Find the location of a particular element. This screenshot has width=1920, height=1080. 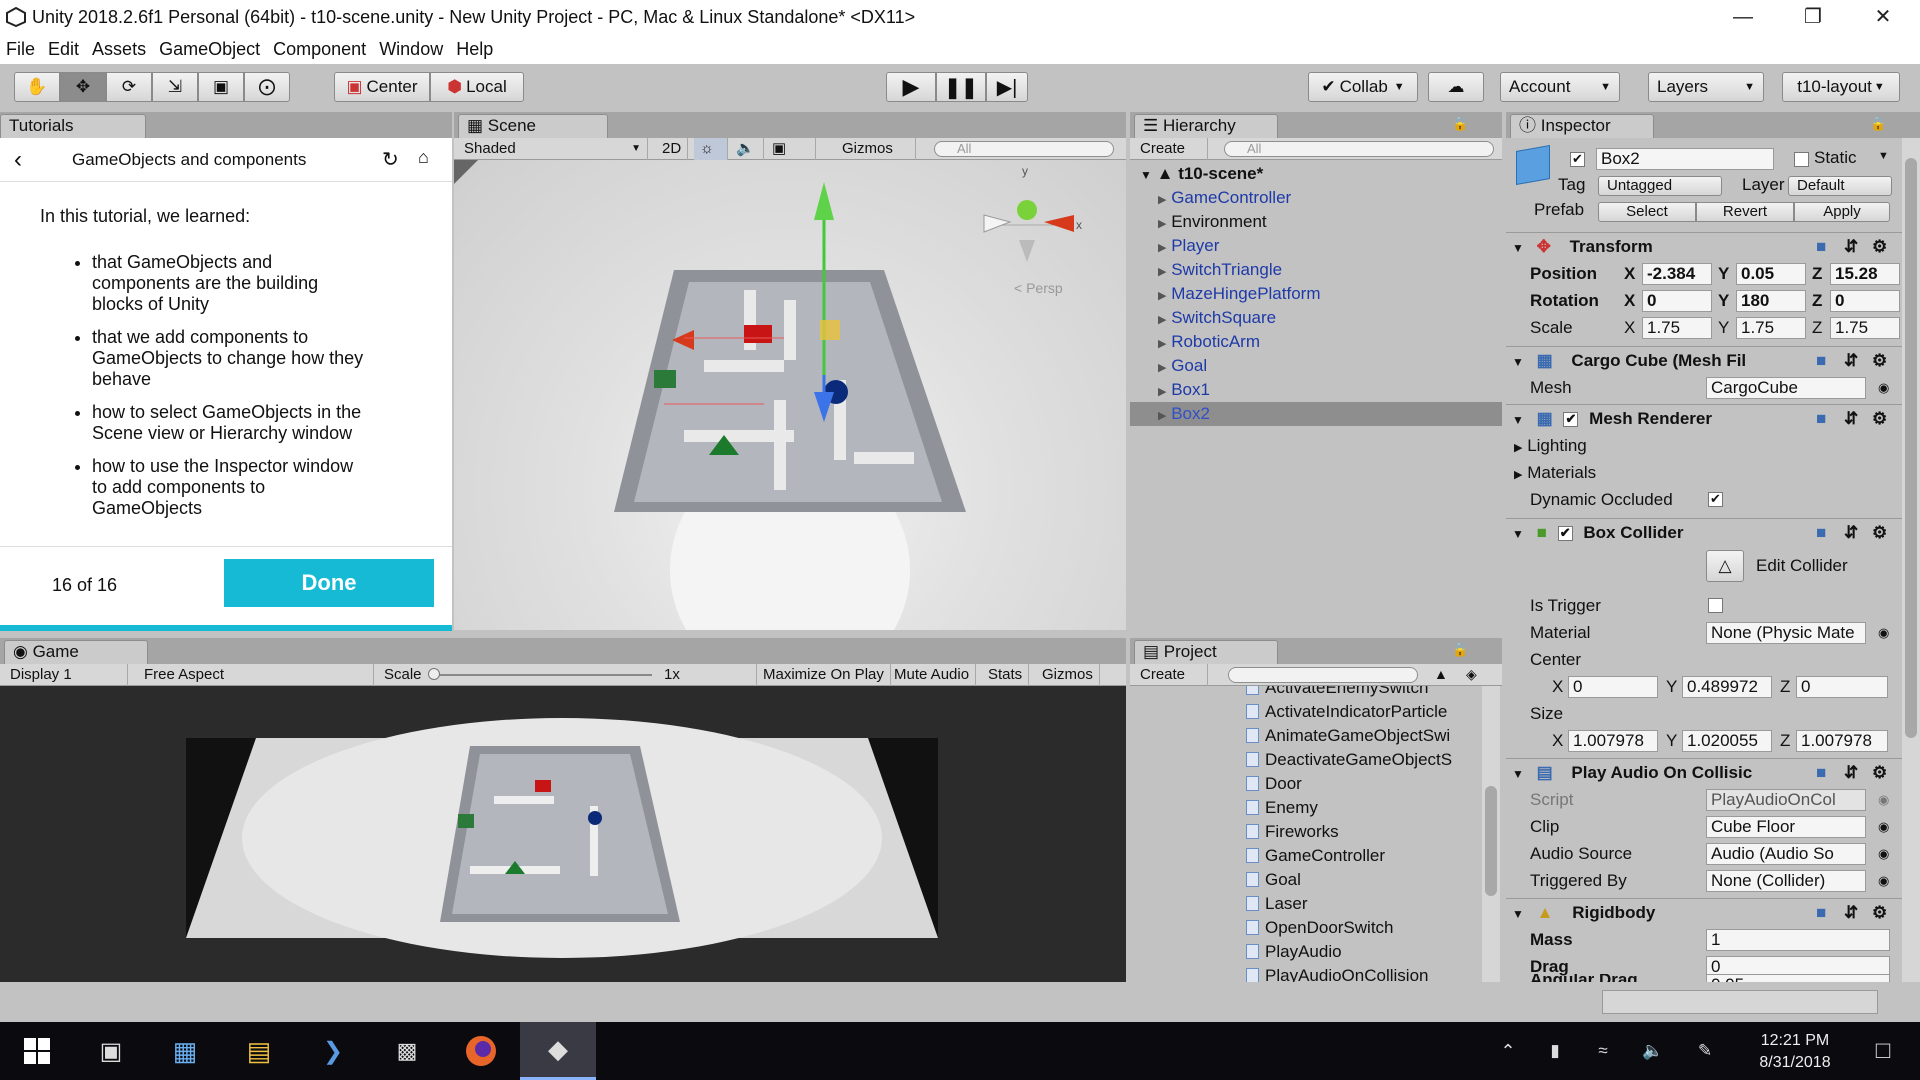

2d-toggle: 2D is located at coordinates (672, 149).